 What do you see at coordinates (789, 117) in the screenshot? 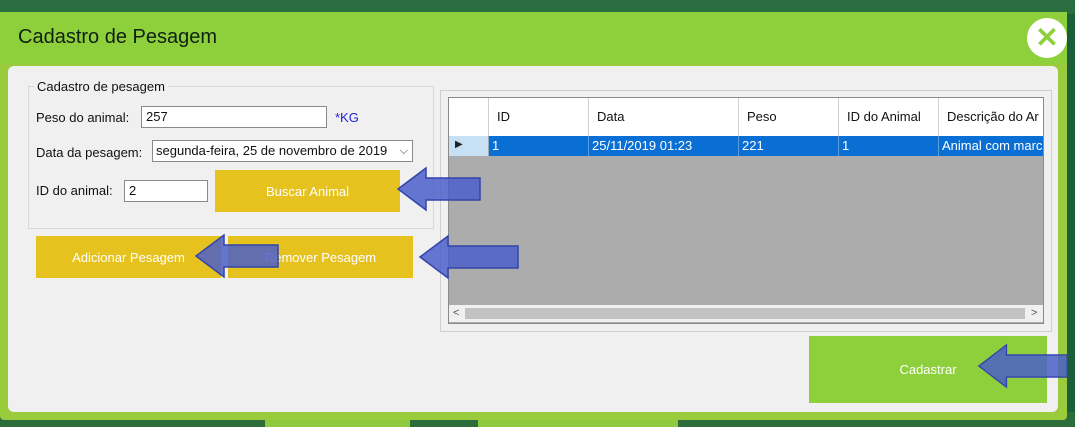
I see `column-header-weight: Peso` at bounding box center [789, 117].